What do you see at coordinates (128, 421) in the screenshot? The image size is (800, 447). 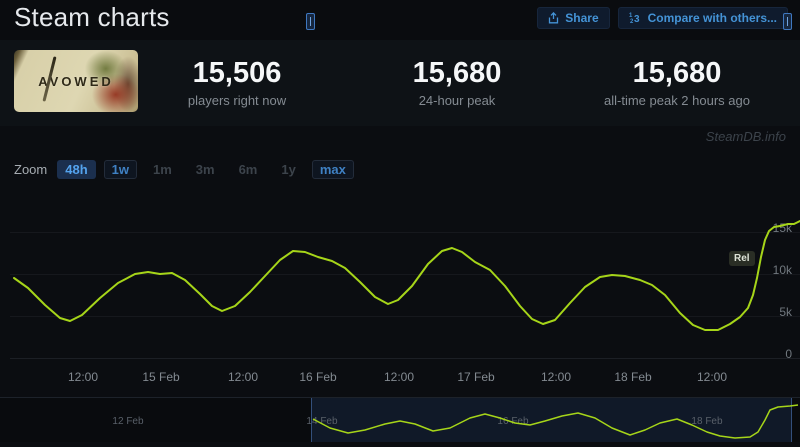 I see `nav-tick-12feb: 12 Feb` at bounding box center [128, 421].